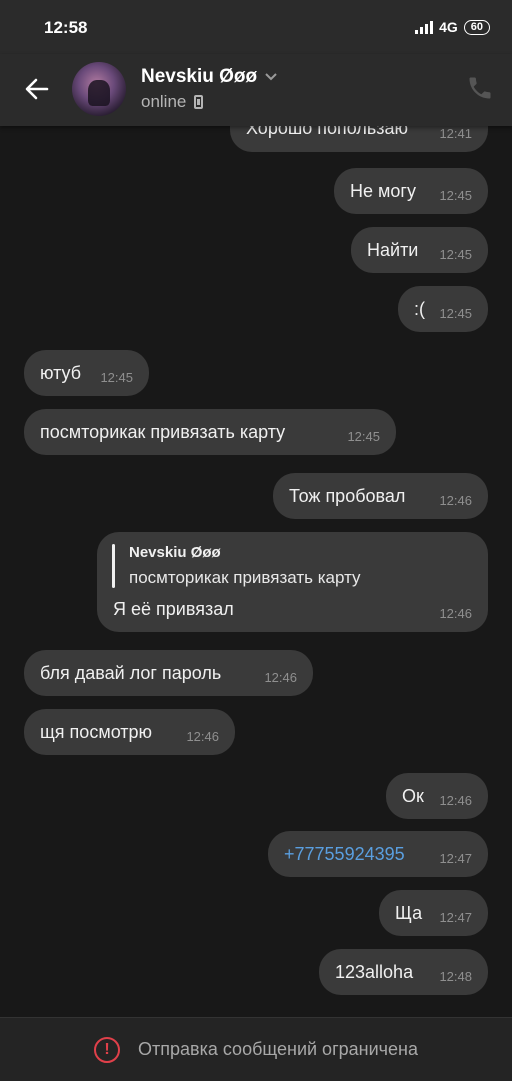 This screenshot has width=512, height=1081. I want to click on message-bubble: щя посмотрю 12:46, so click(129, 732).